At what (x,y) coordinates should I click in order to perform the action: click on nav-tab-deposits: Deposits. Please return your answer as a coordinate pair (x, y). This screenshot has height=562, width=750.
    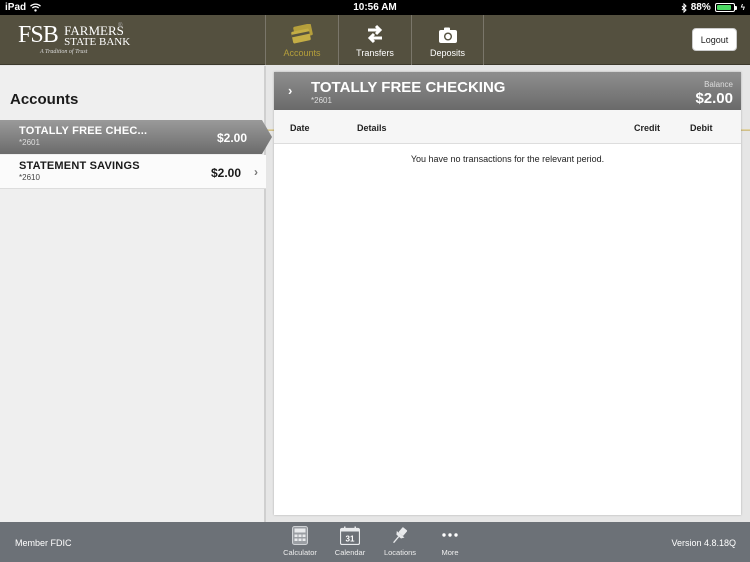
    Looking at the image, I should click on (447, 40).